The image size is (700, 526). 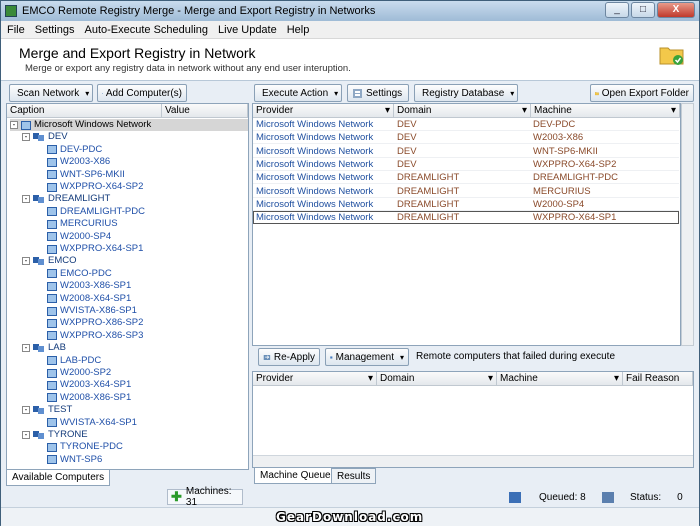 What do you see at coordinates (74, 361) in the screenshot?
I see `tree-machine: LAB-PDC` at bounding box center [74, 361].